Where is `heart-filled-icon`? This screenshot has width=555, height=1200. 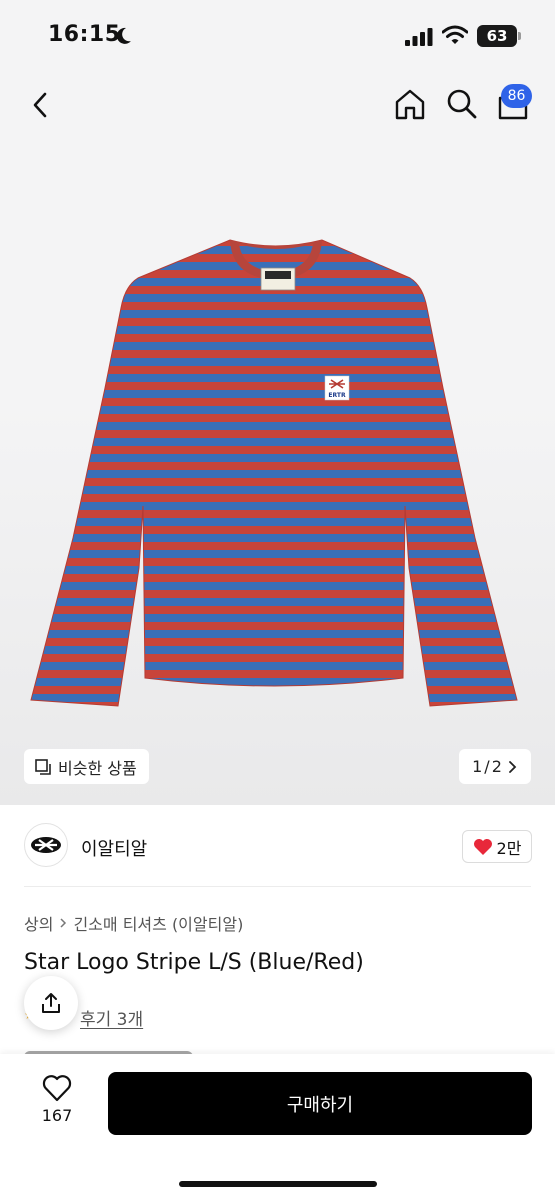
heart-filled-icon is located at coordinates (482, 846).